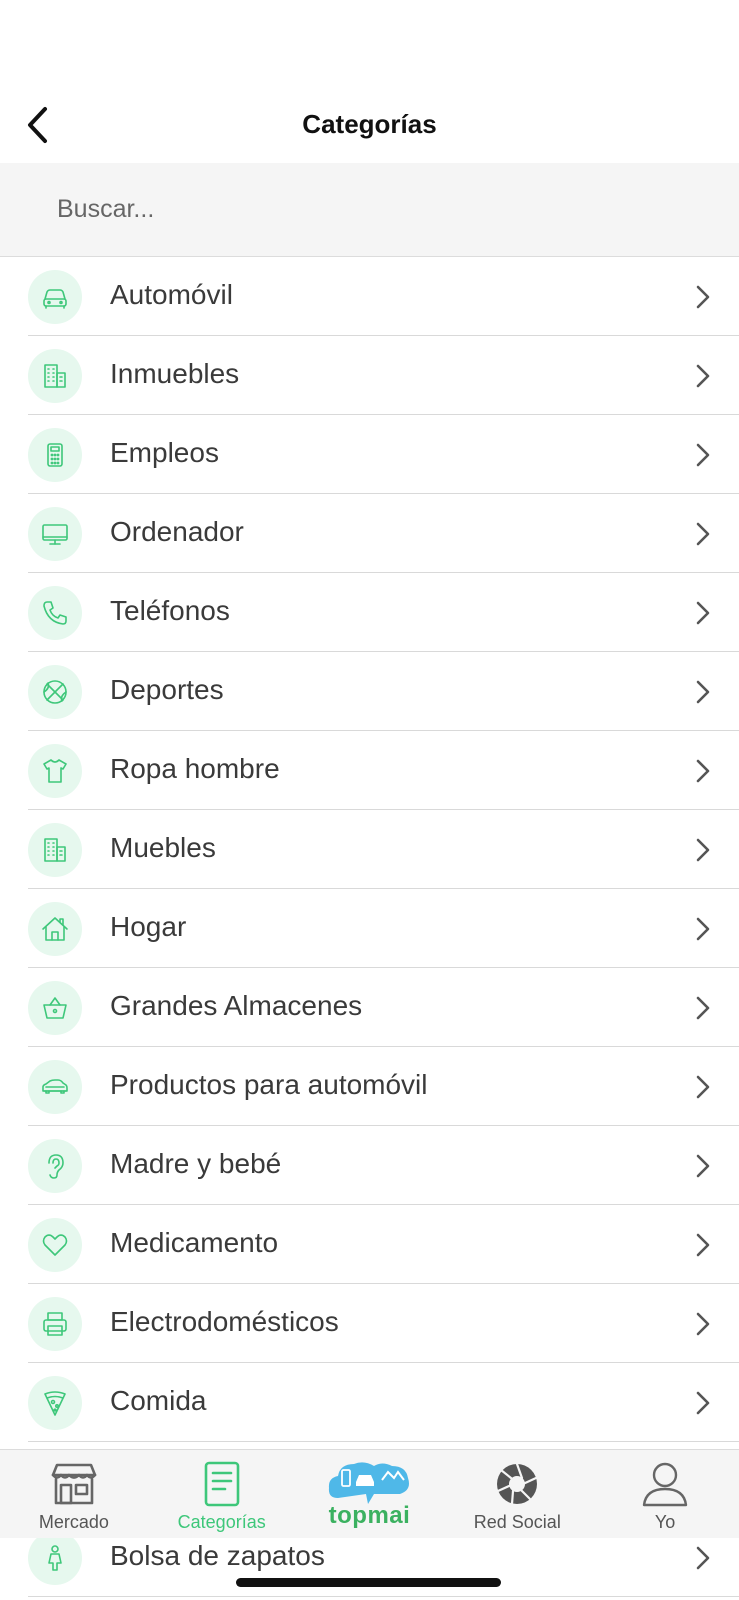 The image size is (739, 1600). I want to click on category-label: Automóvil, so click(171, 294).